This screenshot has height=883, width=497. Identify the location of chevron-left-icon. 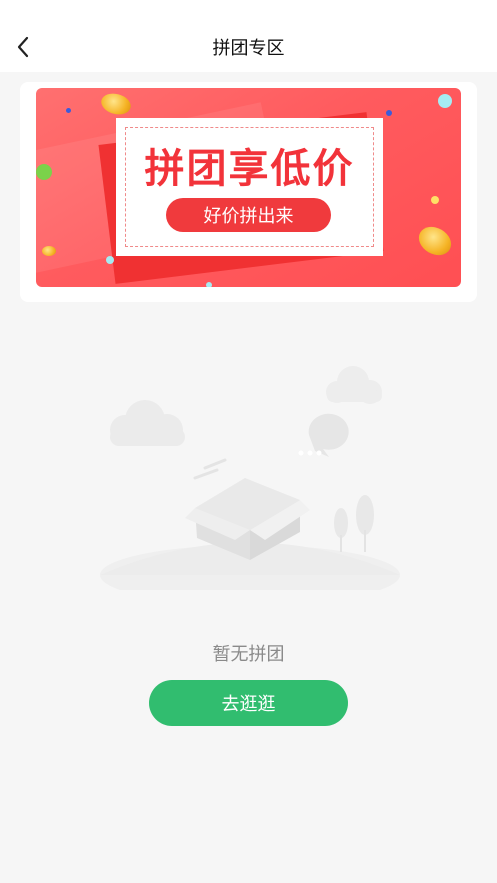
(23, 47).